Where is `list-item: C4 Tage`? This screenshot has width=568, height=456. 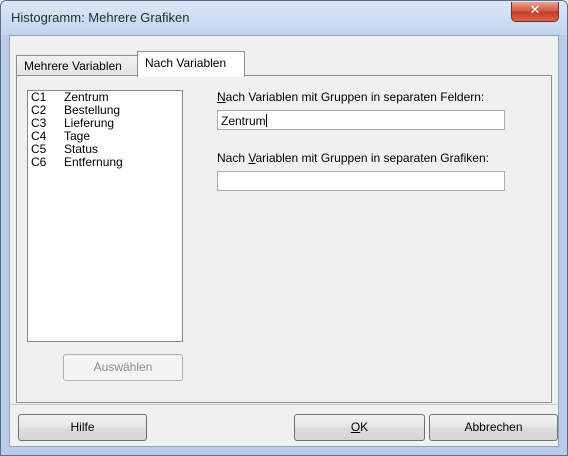
list-item: C4 Tage is located at coordinates (105, 136).